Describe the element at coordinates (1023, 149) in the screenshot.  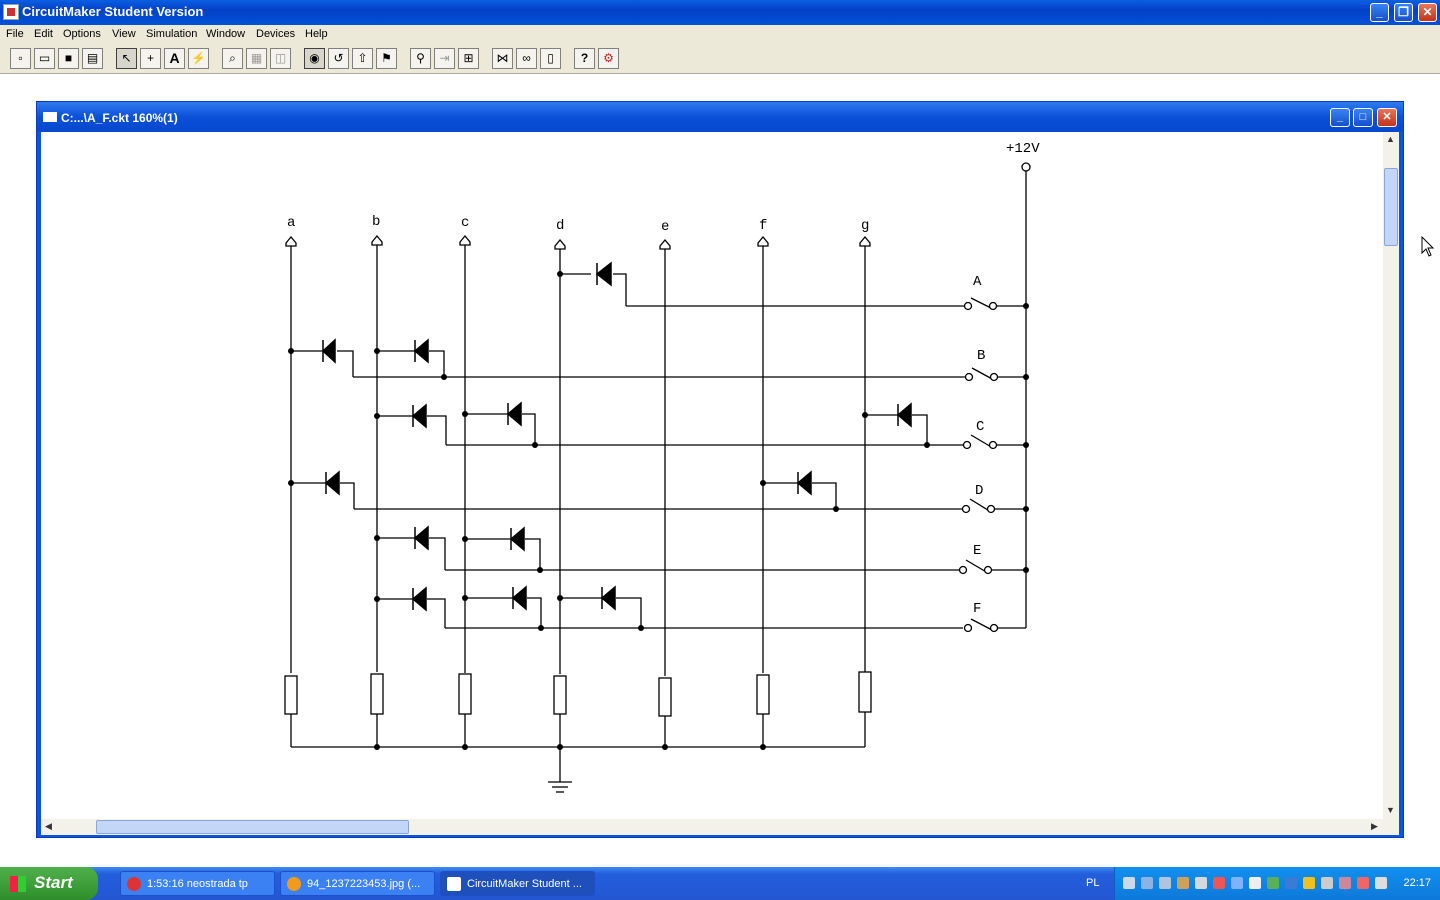
I see `supply-label: +12V` at that location.